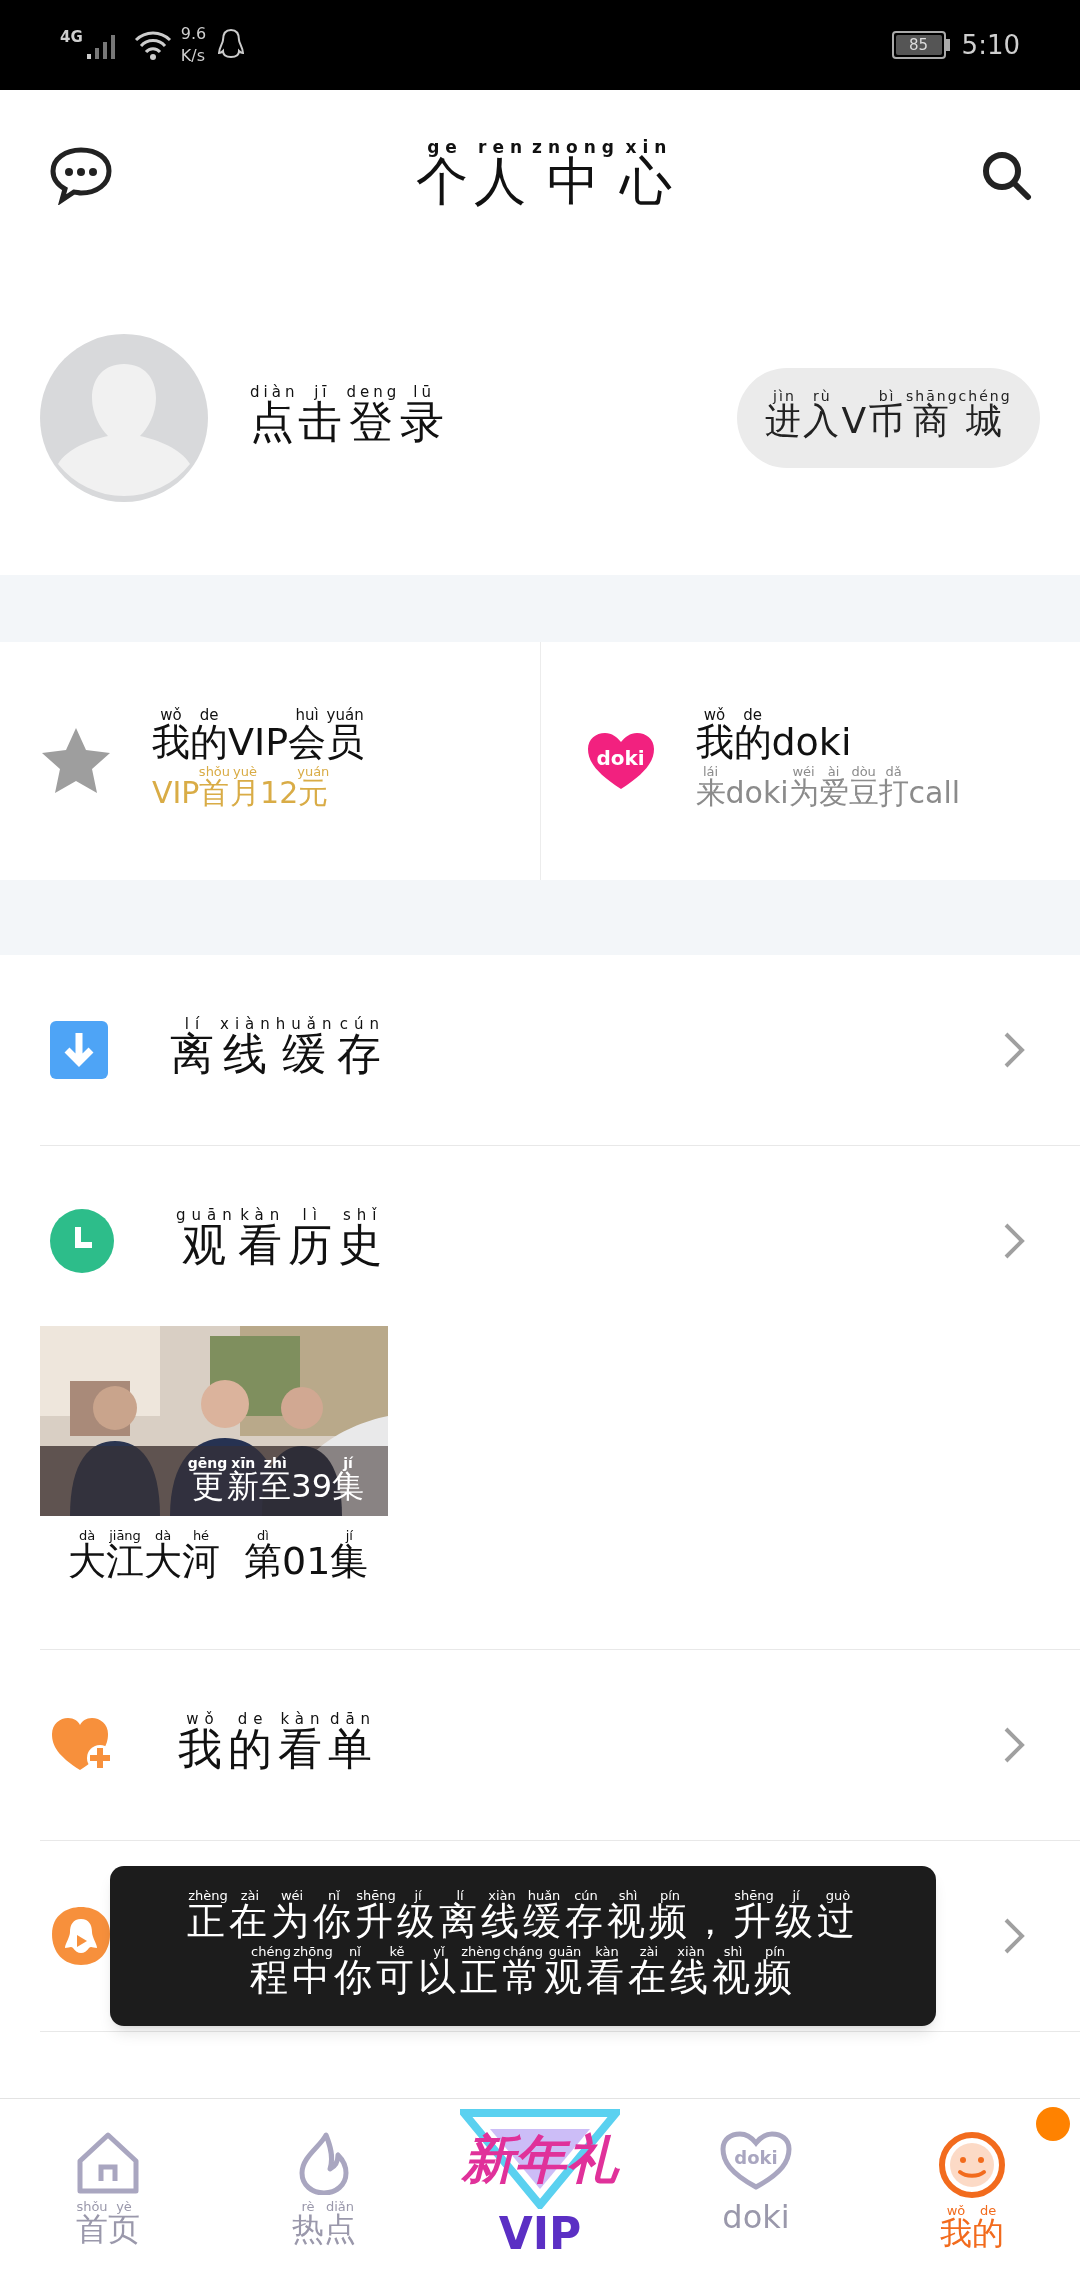  Describe the element at coordinates (828, 789) in the screenshot. I see `card-subtitle: 来 lái doki为 wéi 爱 ài 豆 dòu 打 dǎ call` at that location.